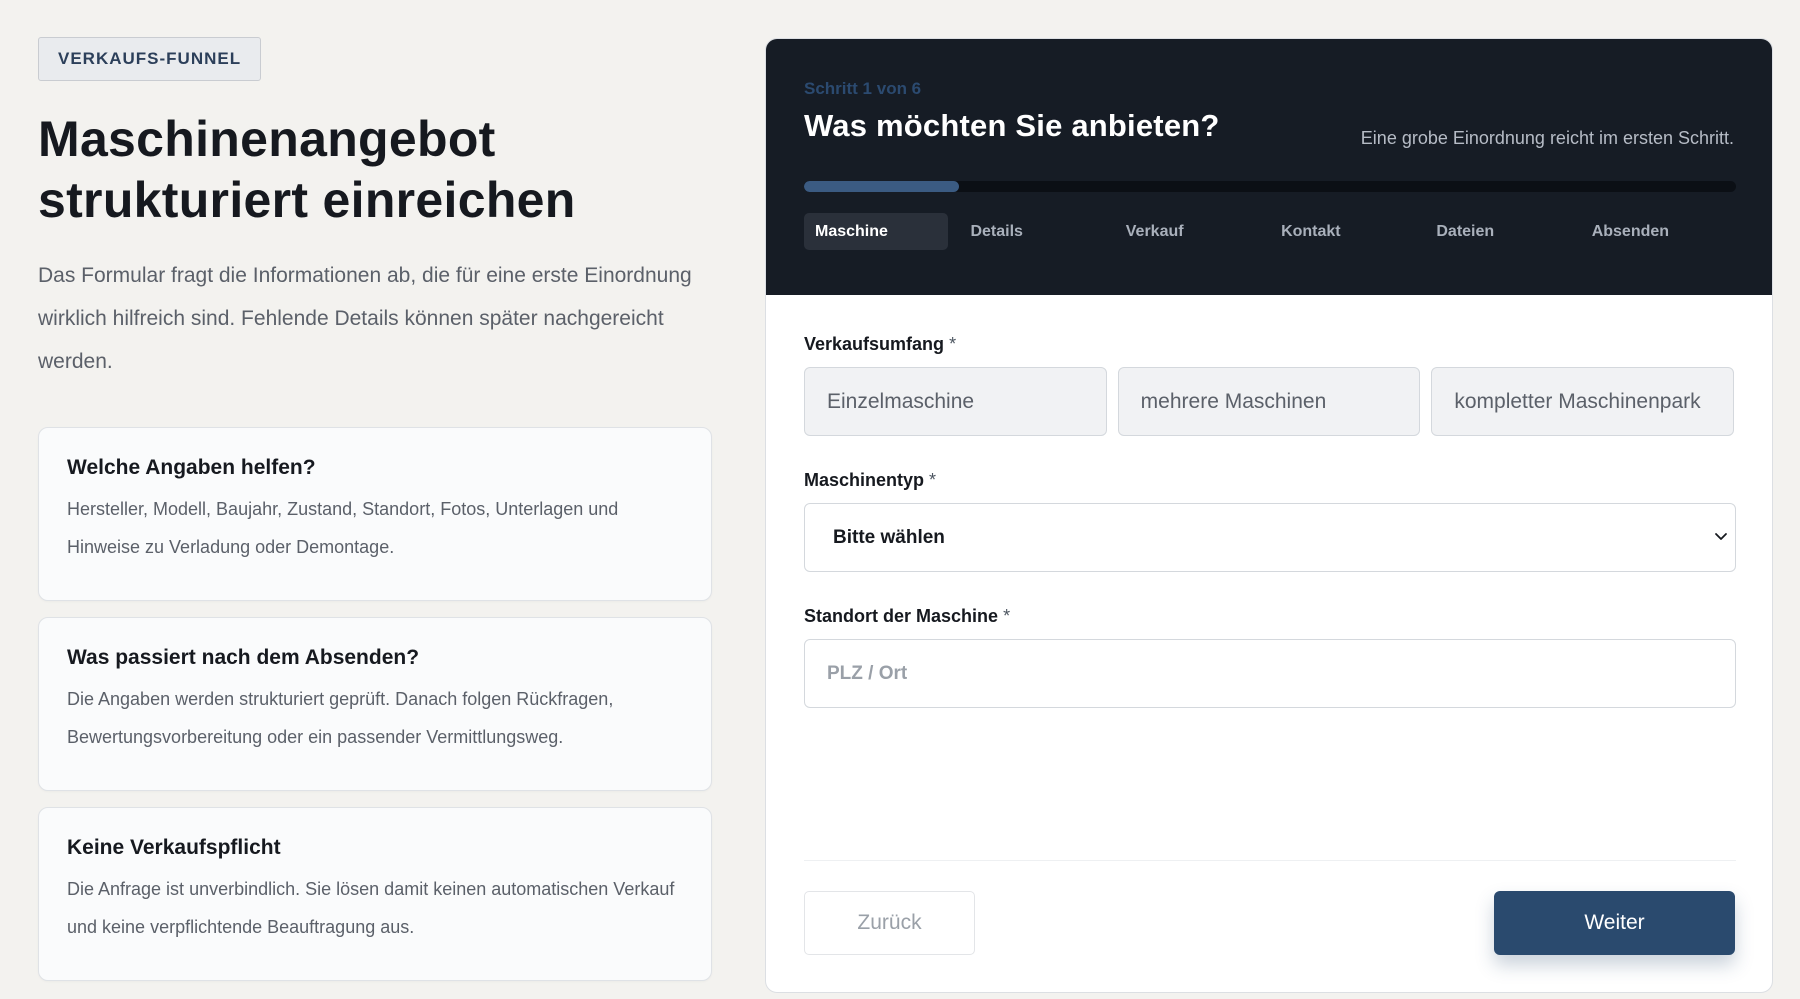 This screenshot has width=1800, height=999. Describe the element at coordinates (1658, 231) in the screenshot. I see `step-tab-absenden: Absenden` at that location.